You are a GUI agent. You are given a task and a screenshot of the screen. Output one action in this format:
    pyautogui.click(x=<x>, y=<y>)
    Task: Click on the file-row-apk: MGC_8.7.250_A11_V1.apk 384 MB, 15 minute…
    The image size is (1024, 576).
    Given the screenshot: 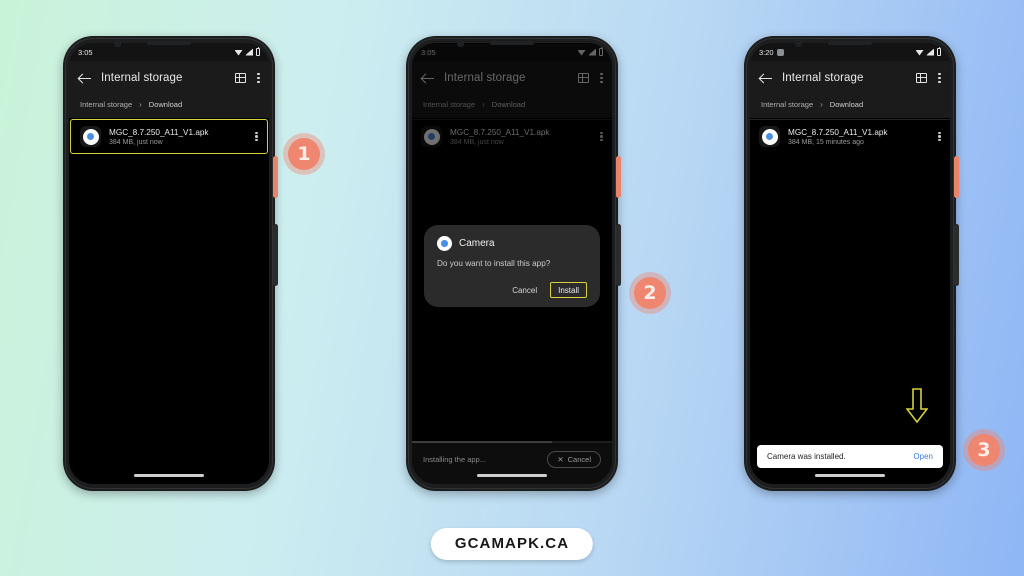 What is the action you would take?
    pyautogui.click(x=850, y=136)
    